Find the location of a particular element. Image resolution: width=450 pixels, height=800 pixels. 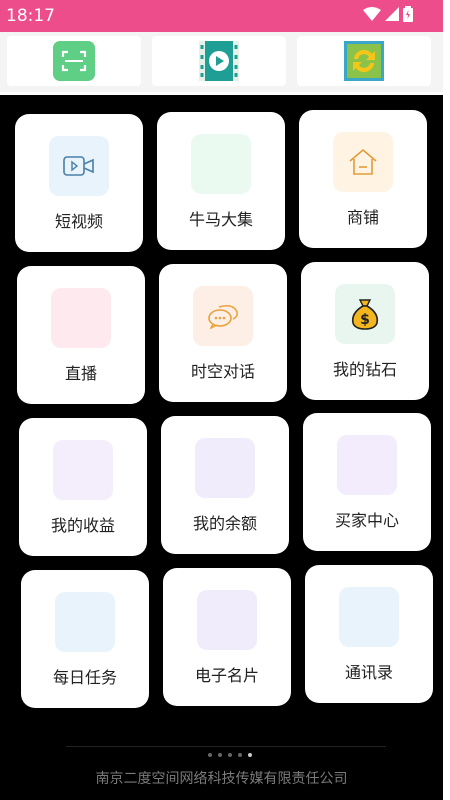

tile-buyer-center: 买家中心 is located at coordinates (367, 482).